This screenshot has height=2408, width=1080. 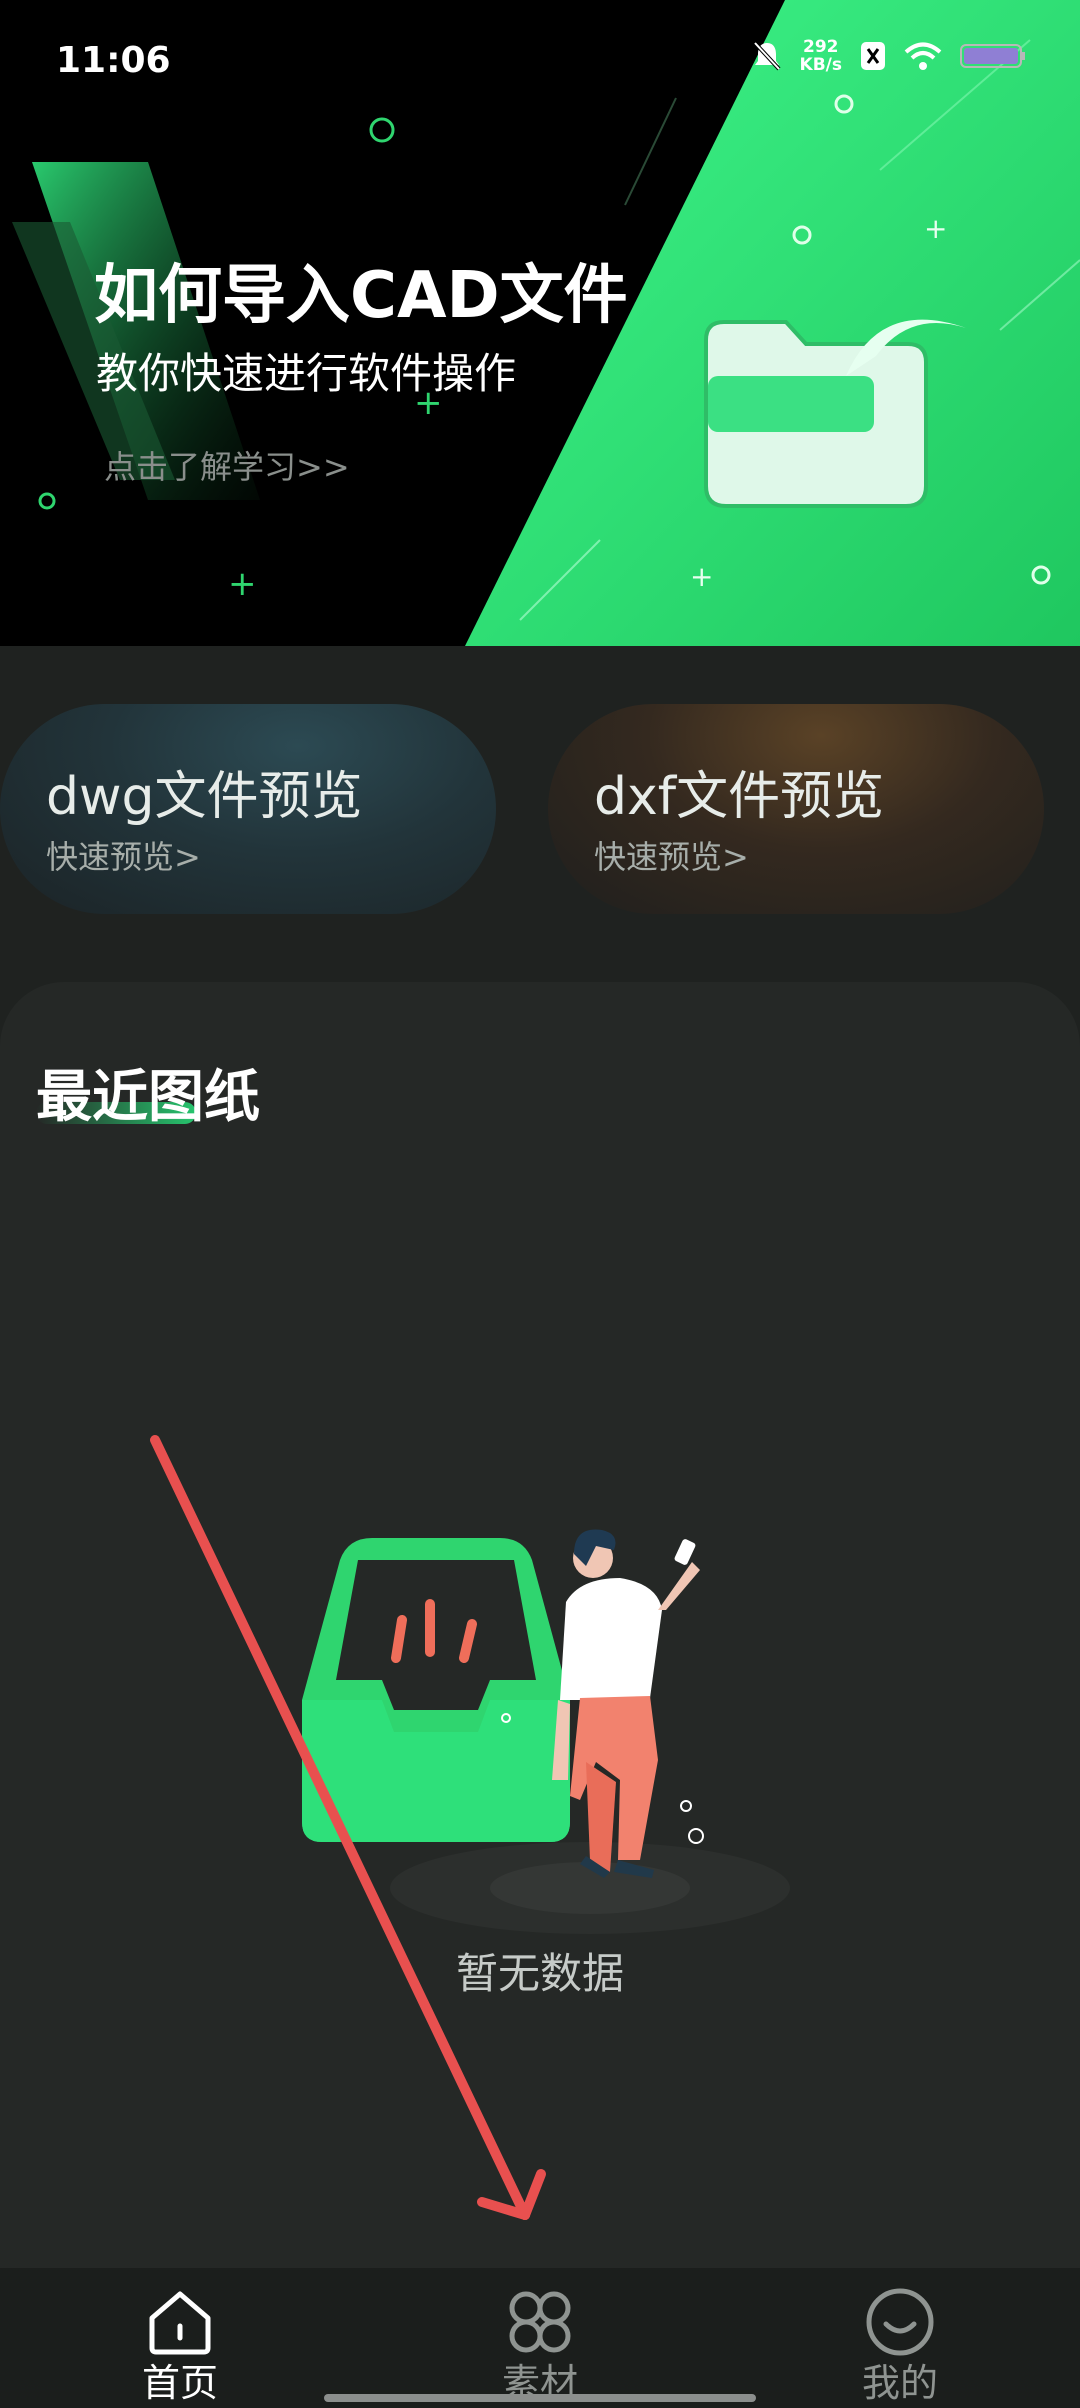 I want to click on dwg-preview-title: dwg文件预览, so click(x=204, y=797).